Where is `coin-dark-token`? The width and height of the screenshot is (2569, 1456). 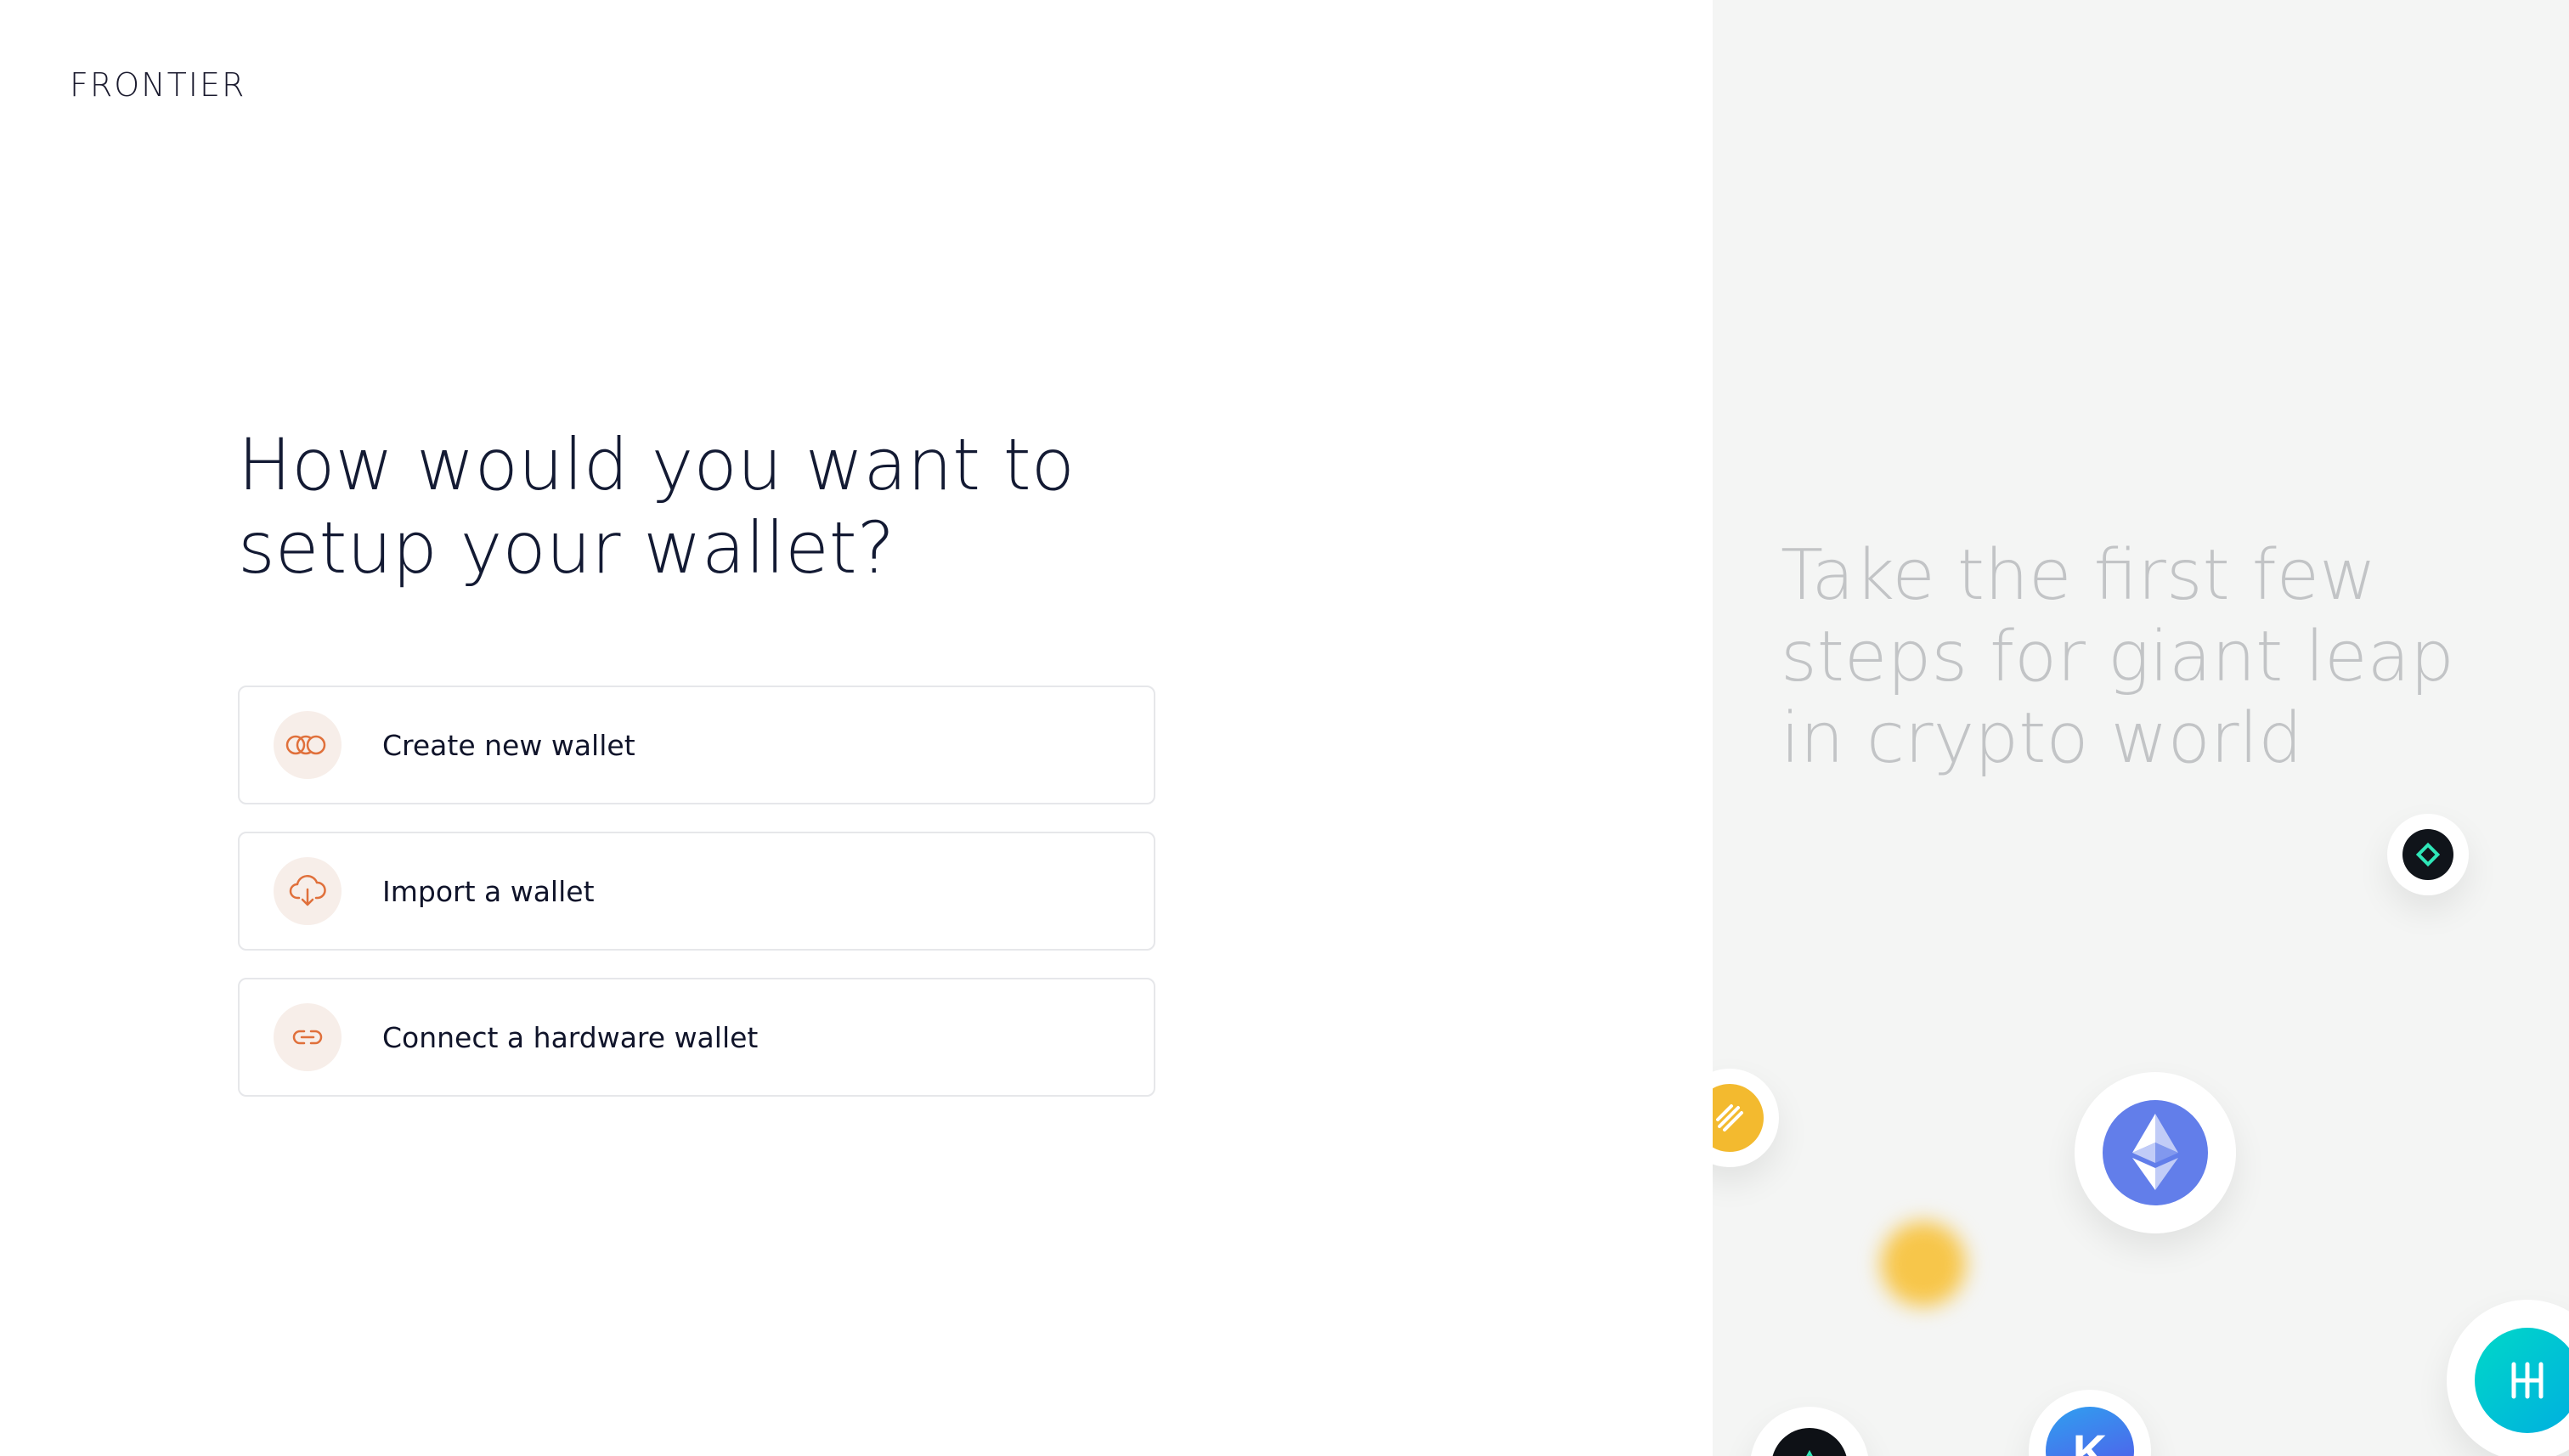 coin-dark-token is located at coordinates (1810, 1431).